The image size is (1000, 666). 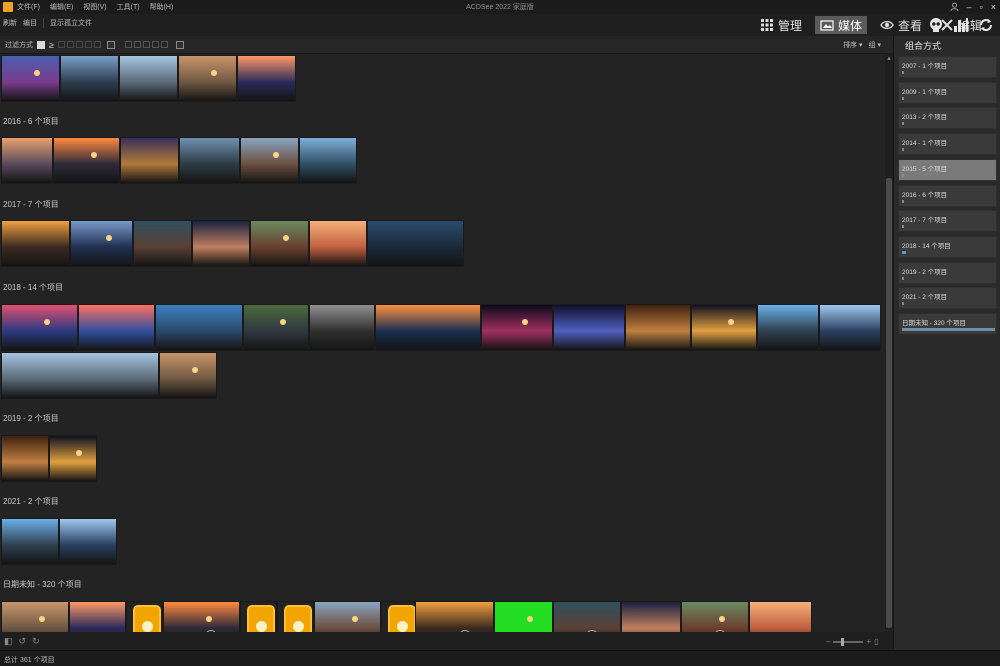 What do you see at coordinates (868, 641) in the screenshot?
I see `zoom-in-button: +` at bounding box center [868, 641].